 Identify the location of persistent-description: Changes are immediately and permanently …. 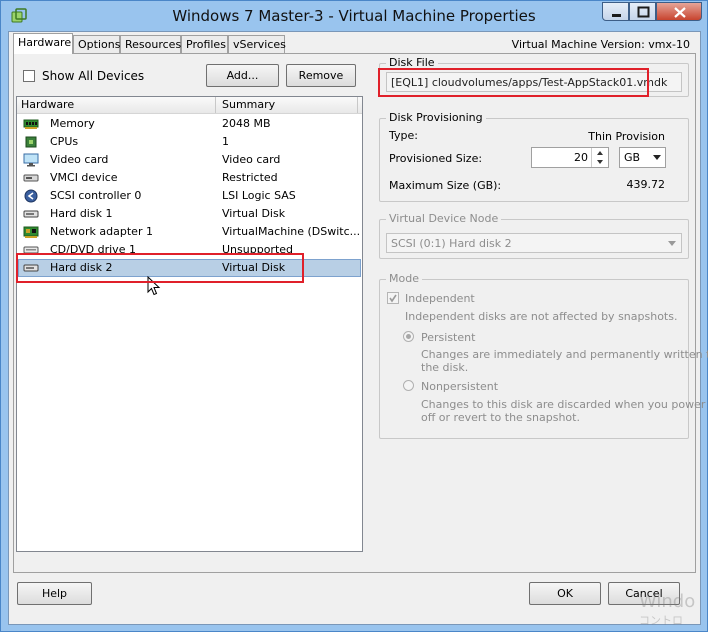
(564, 354).